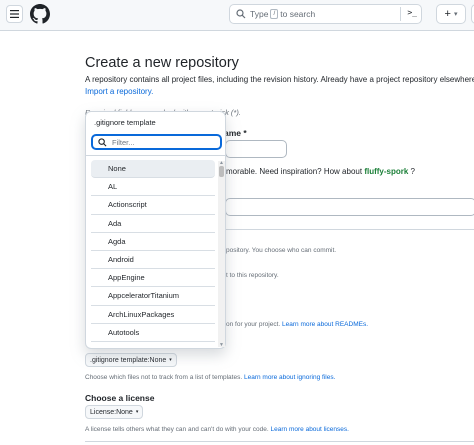  Describe the element at coordinates (325, 324) in the screenshot. I see `readme-learn-more-link: Learn more about READMEs.` at that location.